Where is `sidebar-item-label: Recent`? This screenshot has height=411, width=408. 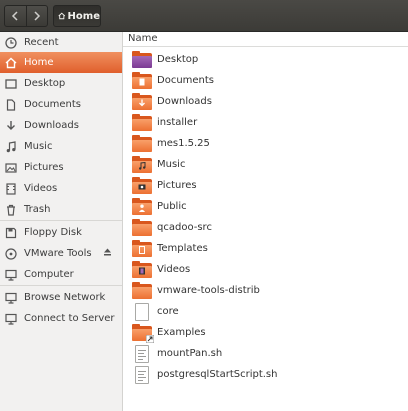 sidebar-item-label: Recent is located at coordinates (41, 42).